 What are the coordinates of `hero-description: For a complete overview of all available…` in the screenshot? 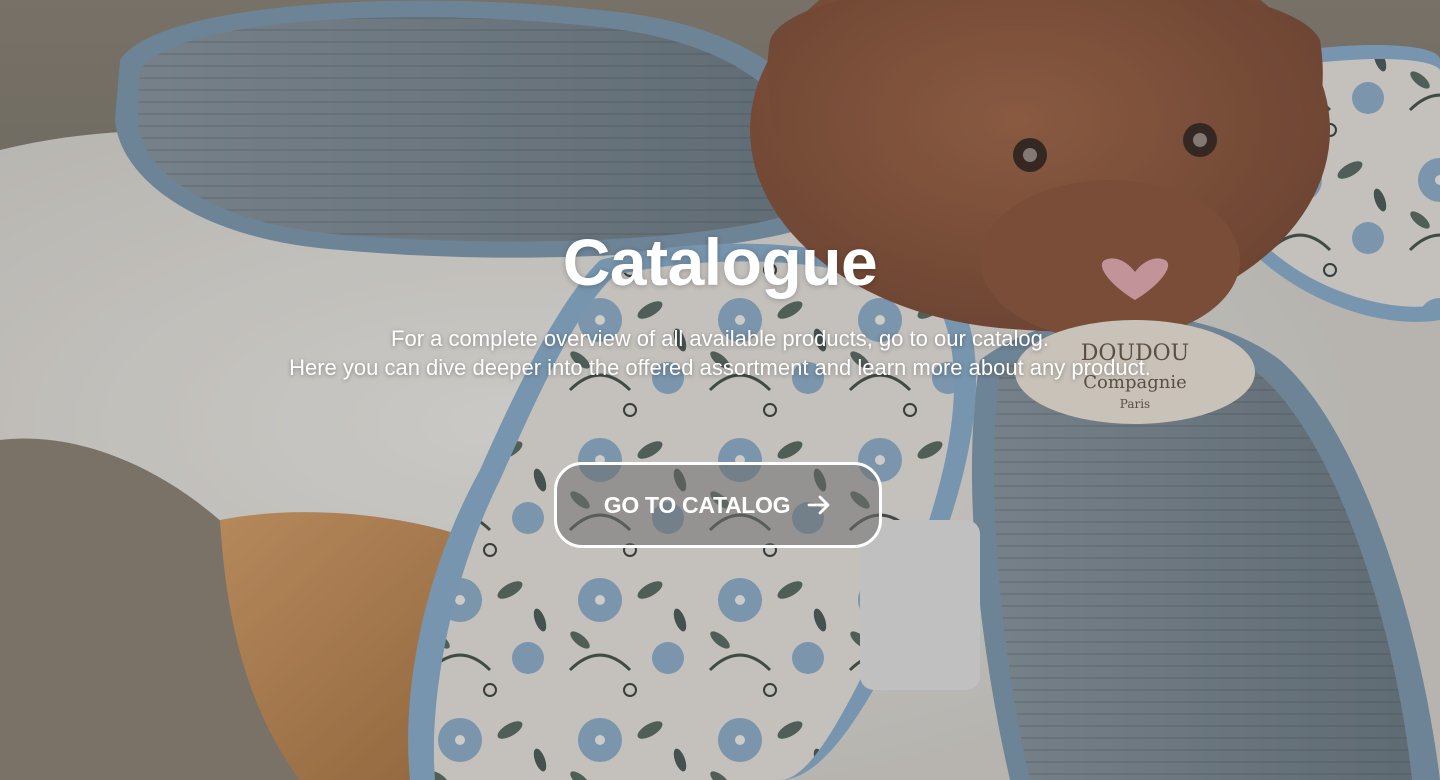 It's located at (720, 353).